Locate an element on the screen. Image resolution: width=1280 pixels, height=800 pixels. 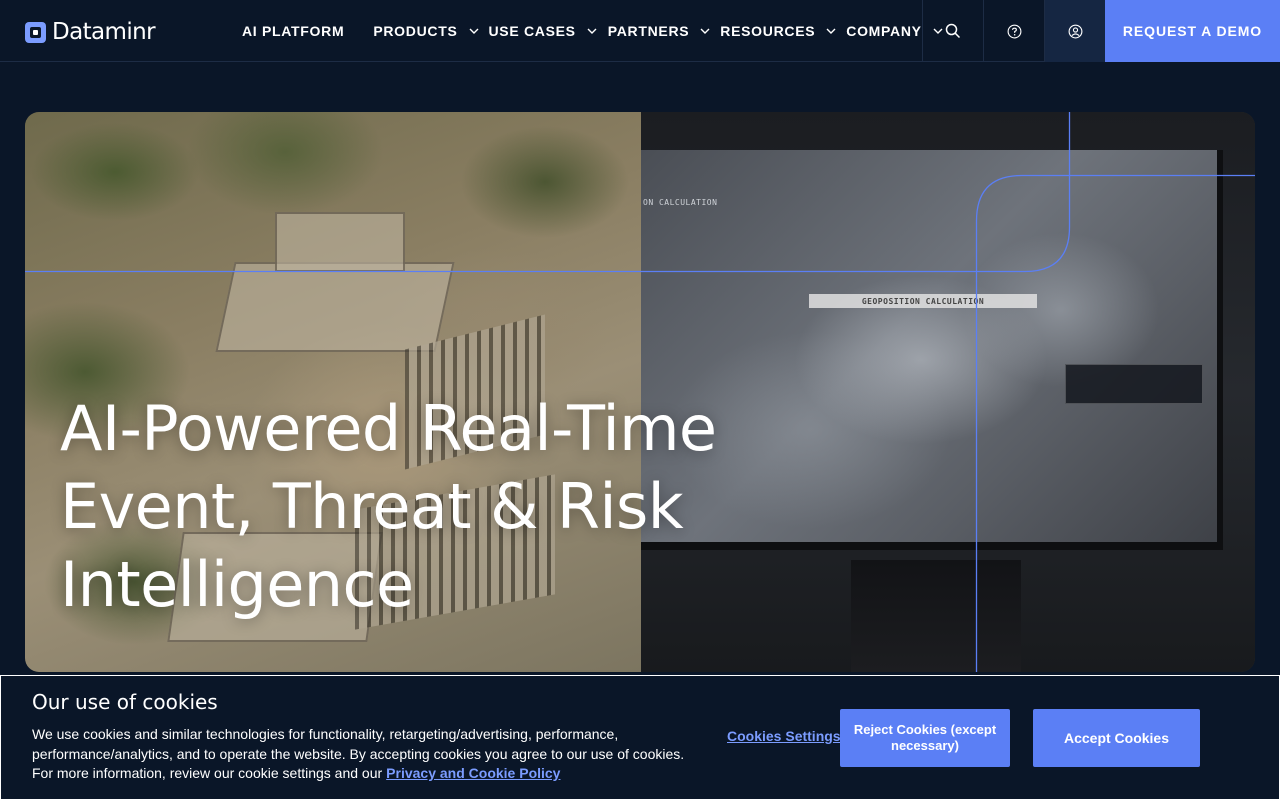
cookies-settings-link: Cookies Settings is located at coordinates (784, 736).